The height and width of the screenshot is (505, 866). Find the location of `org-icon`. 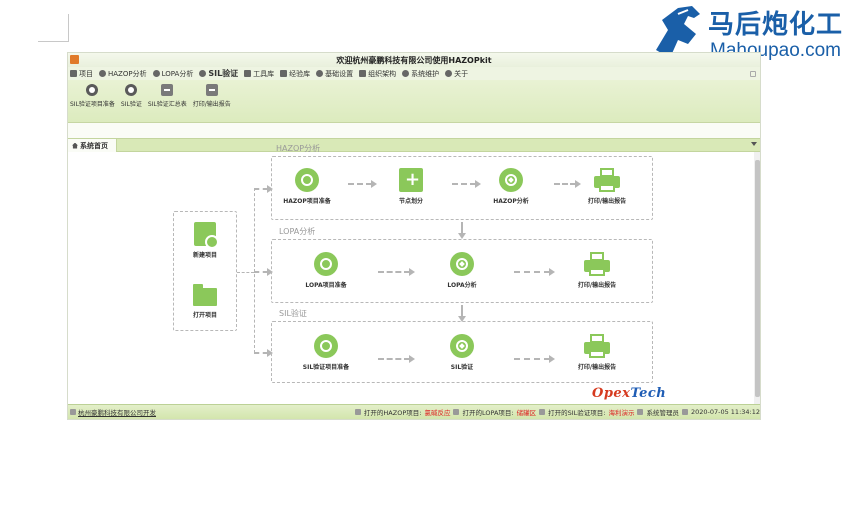

org-icon is located at coordinates (363, 73).